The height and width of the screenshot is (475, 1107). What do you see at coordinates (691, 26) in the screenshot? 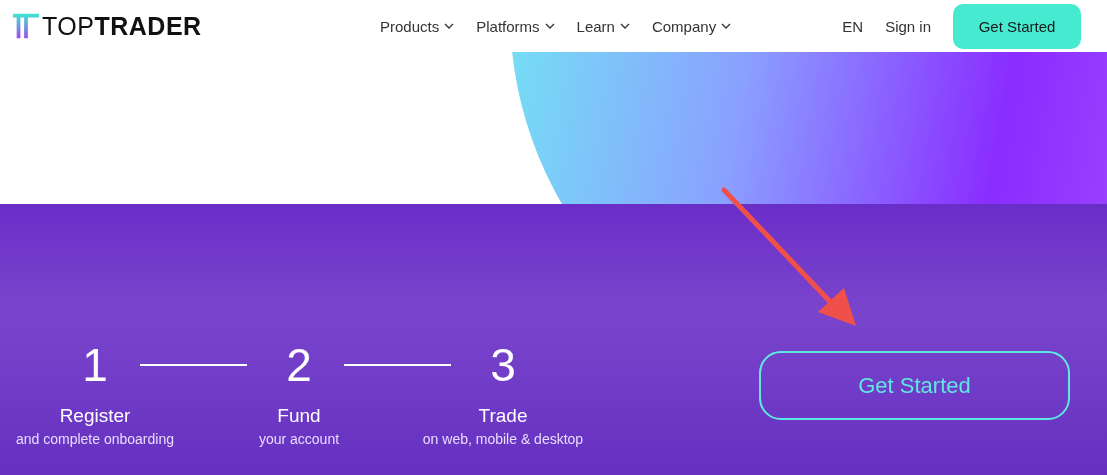
I see `nav-link: Company` at bounding box center [691, 26].